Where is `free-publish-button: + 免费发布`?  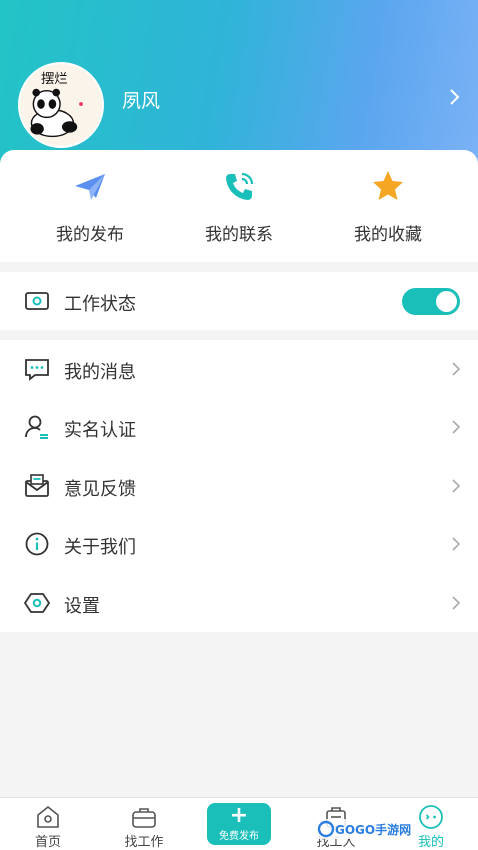 free-publish-button: + 免费发布 is located at coordinates (239, 824).